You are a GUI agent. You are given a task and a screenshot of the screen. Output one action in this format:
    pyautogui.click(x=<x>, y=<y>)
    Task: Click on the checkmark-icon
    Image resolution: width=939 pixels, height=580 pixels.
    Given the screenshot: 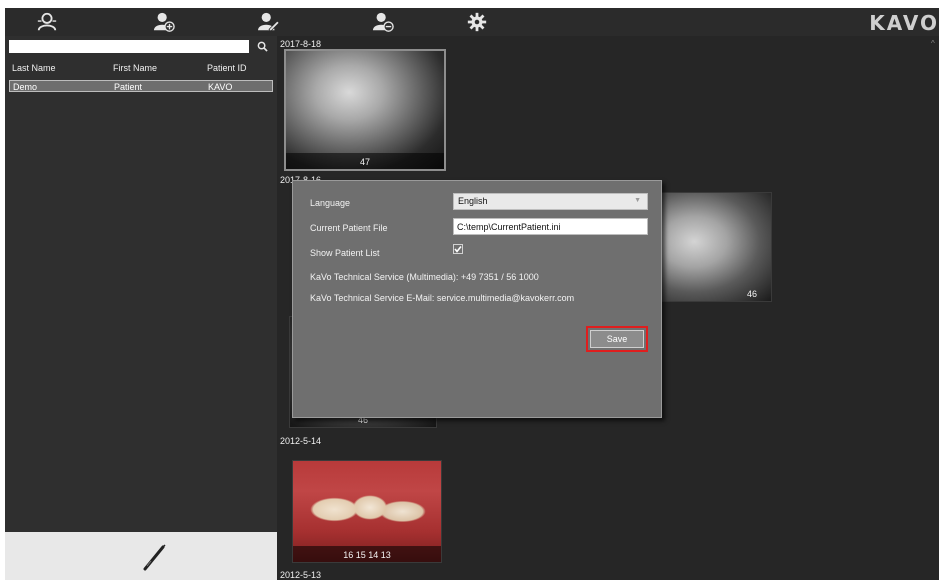 What is the action you would take?
    pyautogui.click(x=458, y=249)
    